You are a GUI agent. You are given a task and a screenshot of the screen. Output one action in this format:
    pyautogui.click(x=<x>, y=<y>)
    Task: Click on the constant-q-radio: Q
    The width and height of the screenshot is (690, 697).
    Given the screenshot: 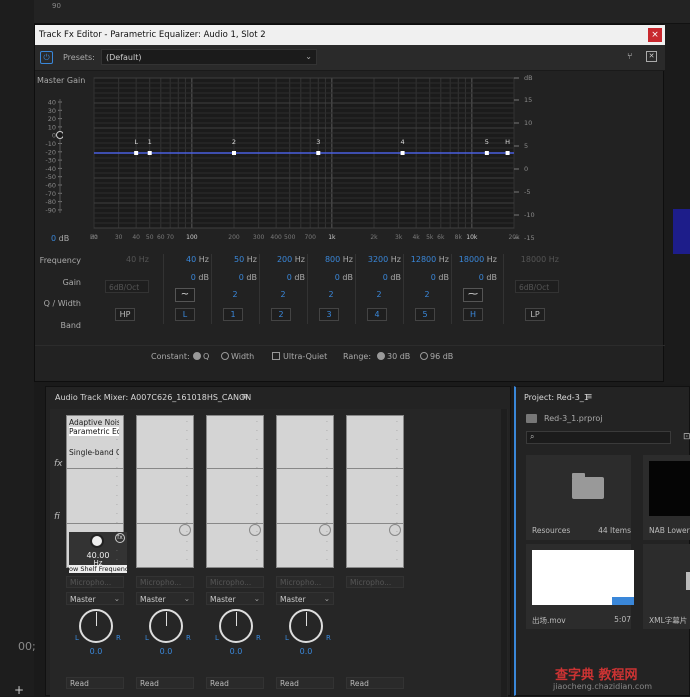 What is the action you would take?
    pyautogui.click(x=201, y=356)
    